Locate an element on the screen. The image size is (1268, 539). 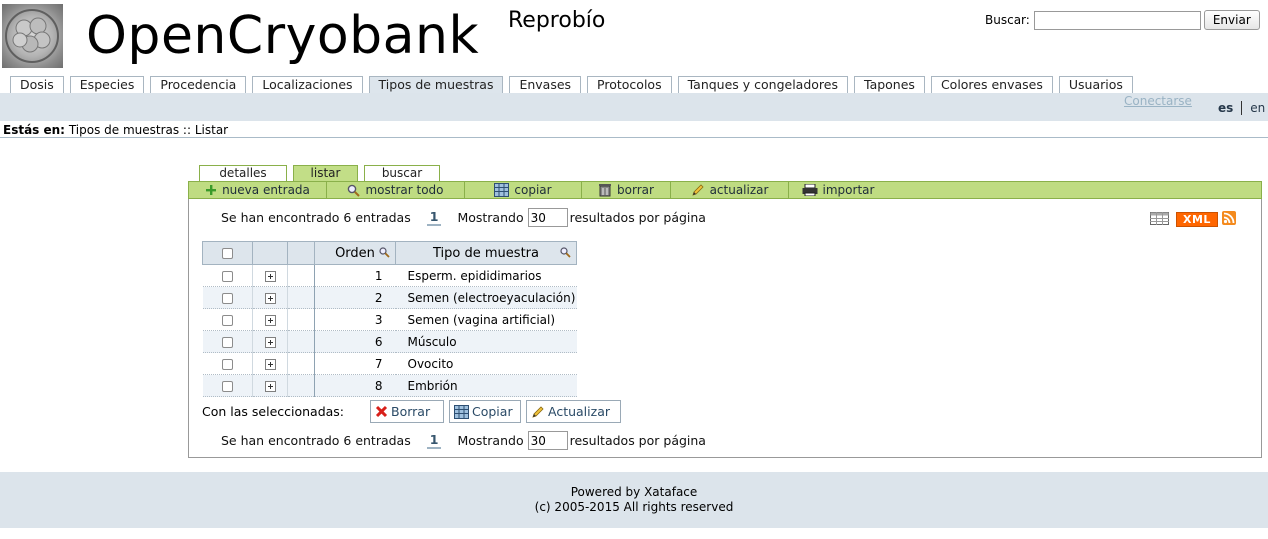
row-order: 8 is located at coordinates (355, 385).